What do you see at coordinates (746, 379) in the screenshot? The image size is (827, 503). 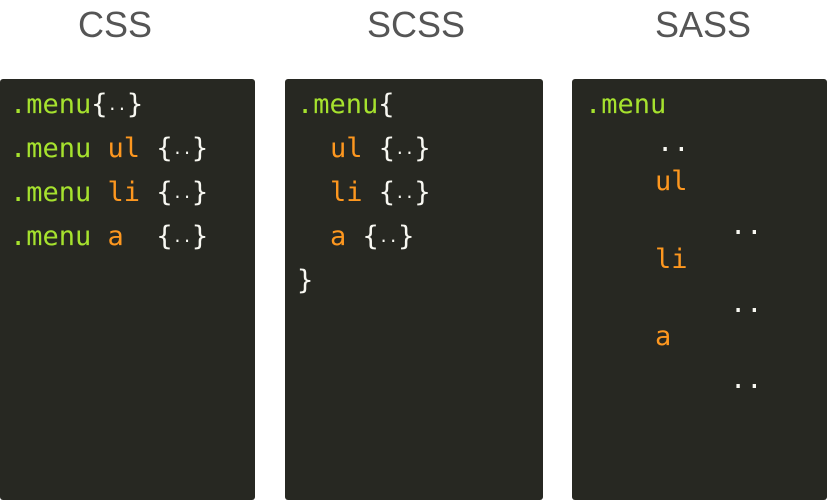 I see `sass-dots-a: ..` at bounding box center [746, 379].